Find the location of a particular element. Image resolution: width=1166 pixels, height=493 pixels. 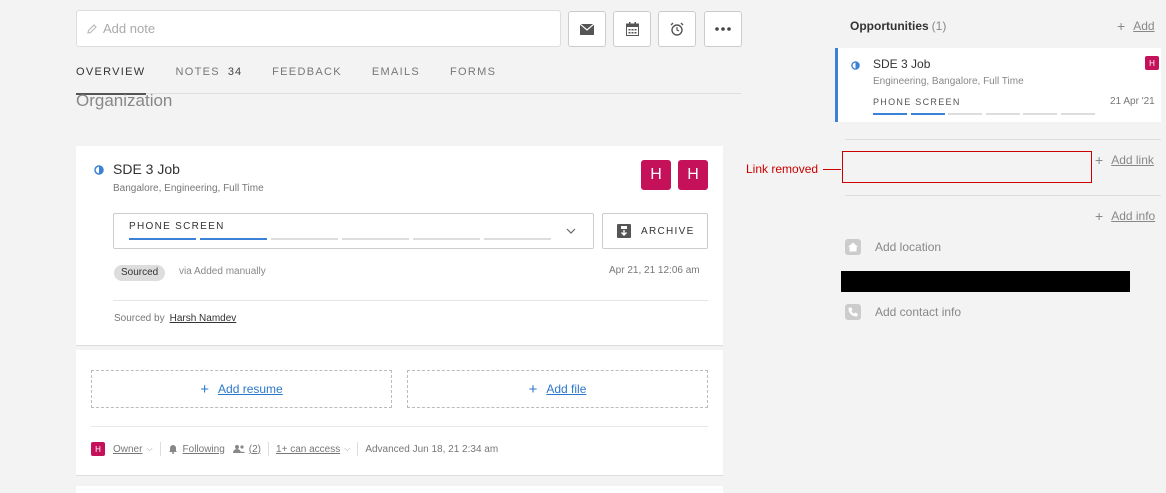

opportunities-heading: Opportunities (1) is located at coordinates (898, 26).